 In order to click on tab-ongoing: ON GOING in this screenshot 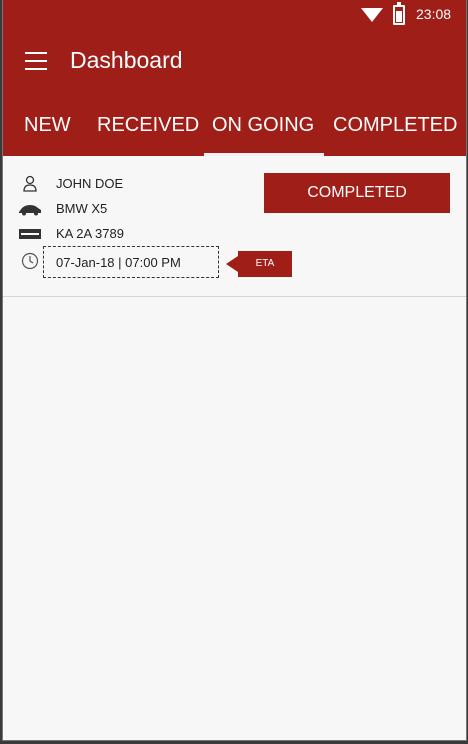, I will do `click(263, 125)`.